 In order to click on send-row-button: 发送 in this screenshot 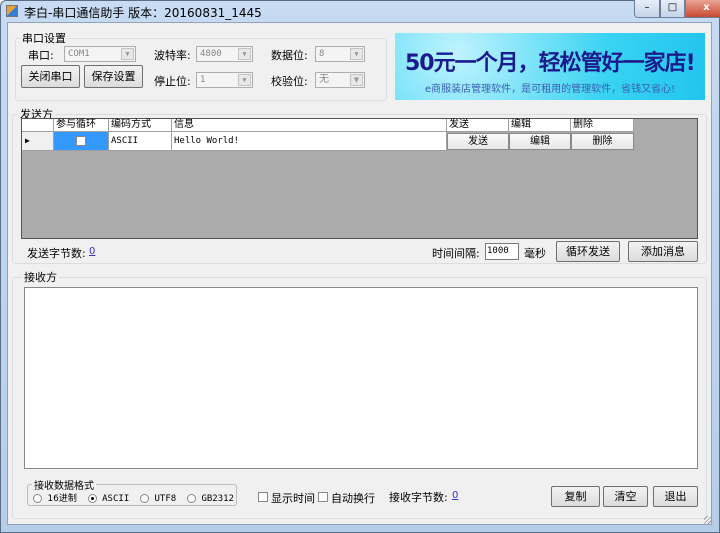, I will do `click(478, 141)`.